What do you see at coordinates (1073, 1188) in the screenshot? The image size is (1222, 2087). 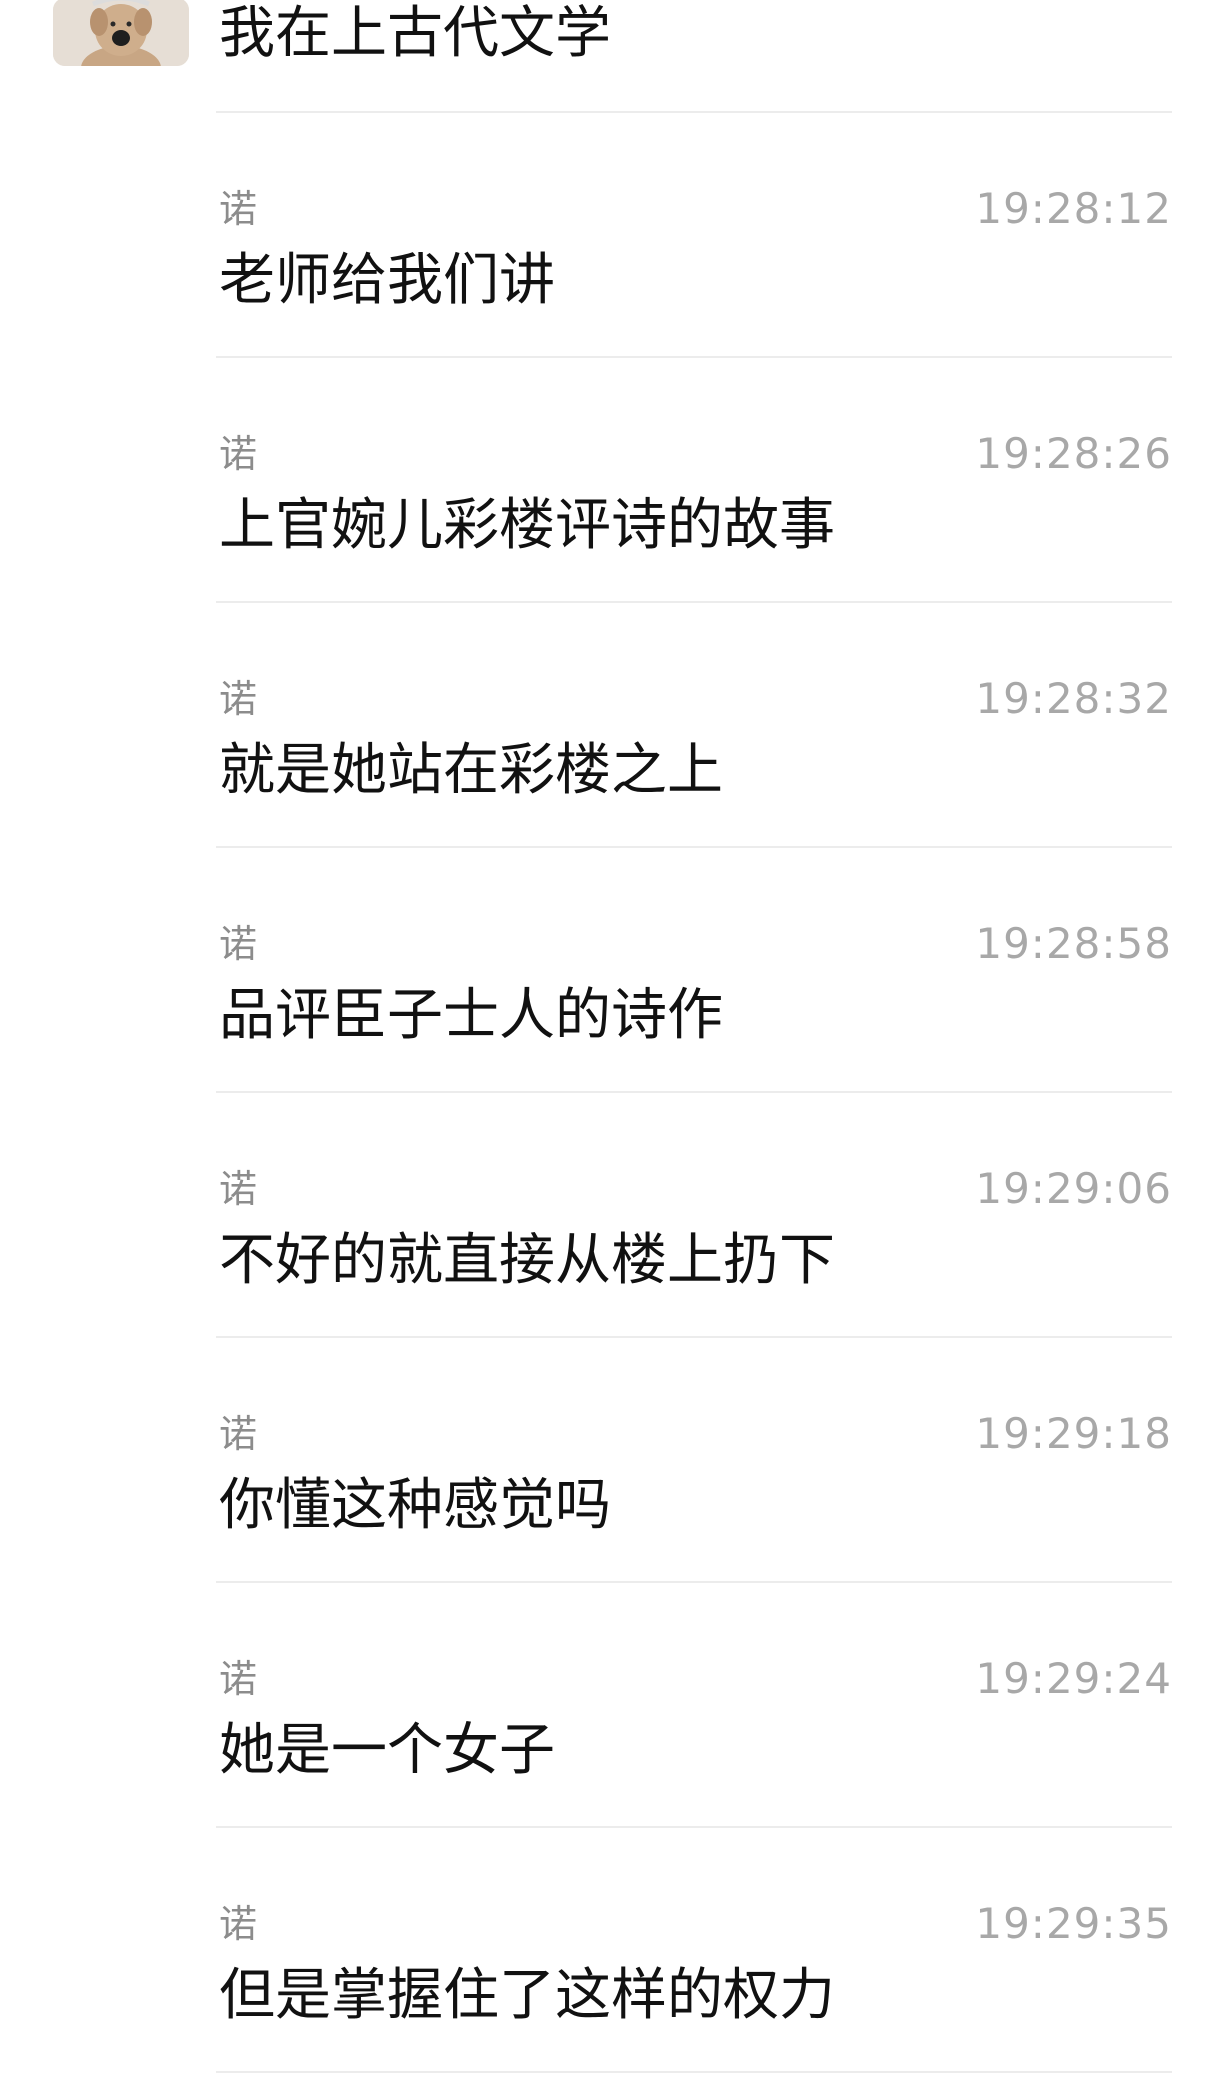 I see `message-time: 19:29:06` at bounding box center [1073, 1188].